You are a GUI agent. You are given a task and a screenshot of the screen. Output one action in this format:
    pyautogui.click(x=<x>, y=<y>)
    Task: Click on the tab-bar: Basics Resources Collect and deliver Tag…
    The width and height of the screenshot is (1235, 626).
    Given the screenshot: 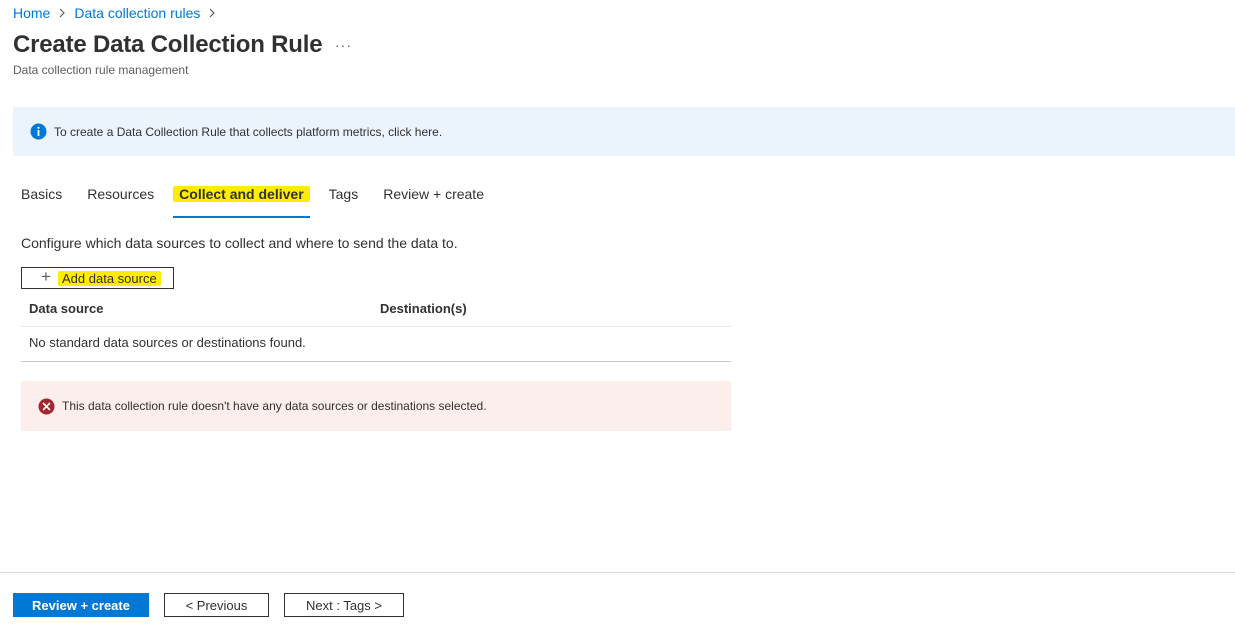 What is the action you would take?
    pyautogui.click(x=265, y=201)
    